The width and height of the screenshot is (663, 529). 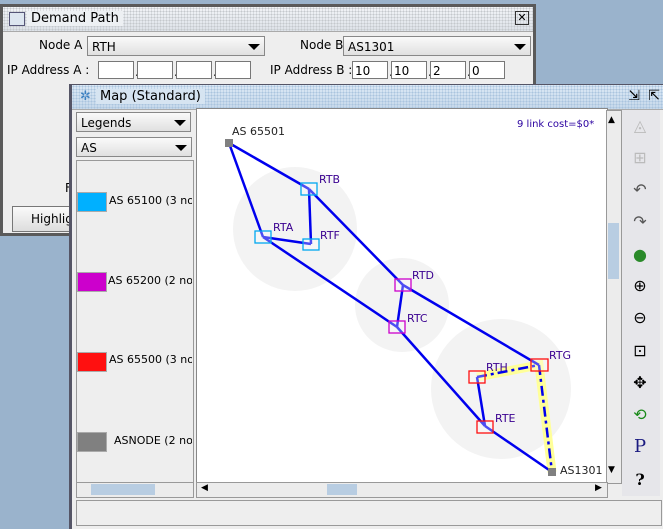 What do you see at coordinates (640, 447) in the screenshot?
I see `p-icon: P` at bounding box center [640, 447].